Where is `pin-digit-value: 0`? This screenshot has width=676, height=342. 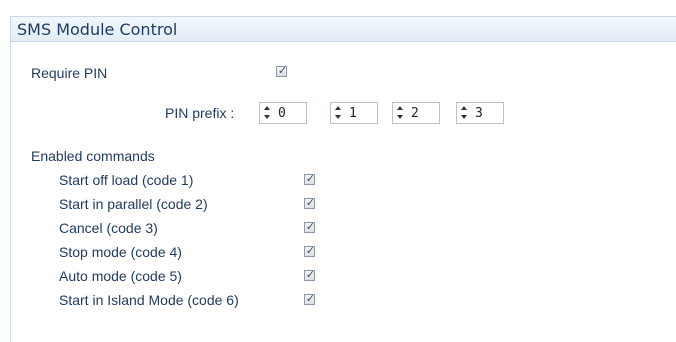 pin-digit-value: 0 is located at coordinates (282, 113).